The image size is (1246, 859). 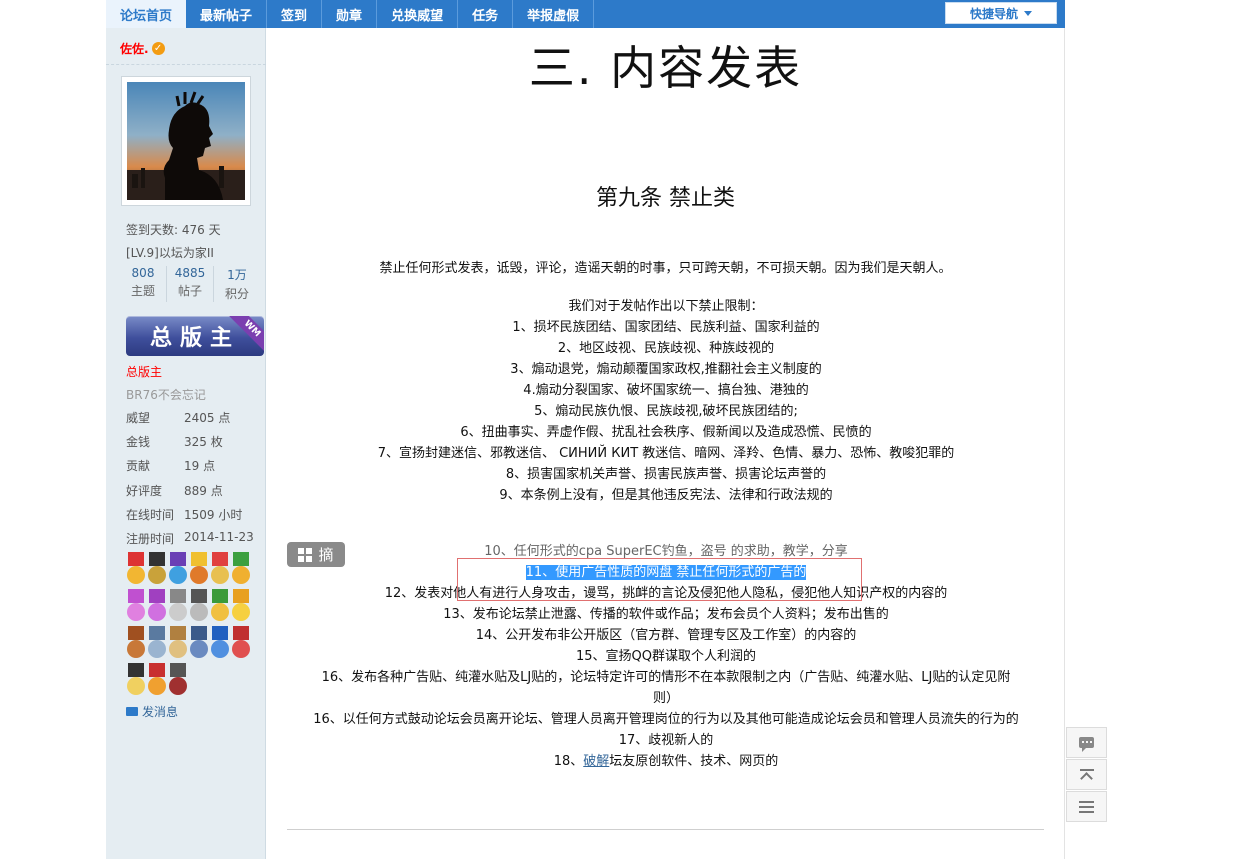 What do you see at coordinates (666, 348) in the screenshot?
I see `rule-item: 2、地区歧视、民族歧视、种族歧视的` at bounding box center [666, 348].